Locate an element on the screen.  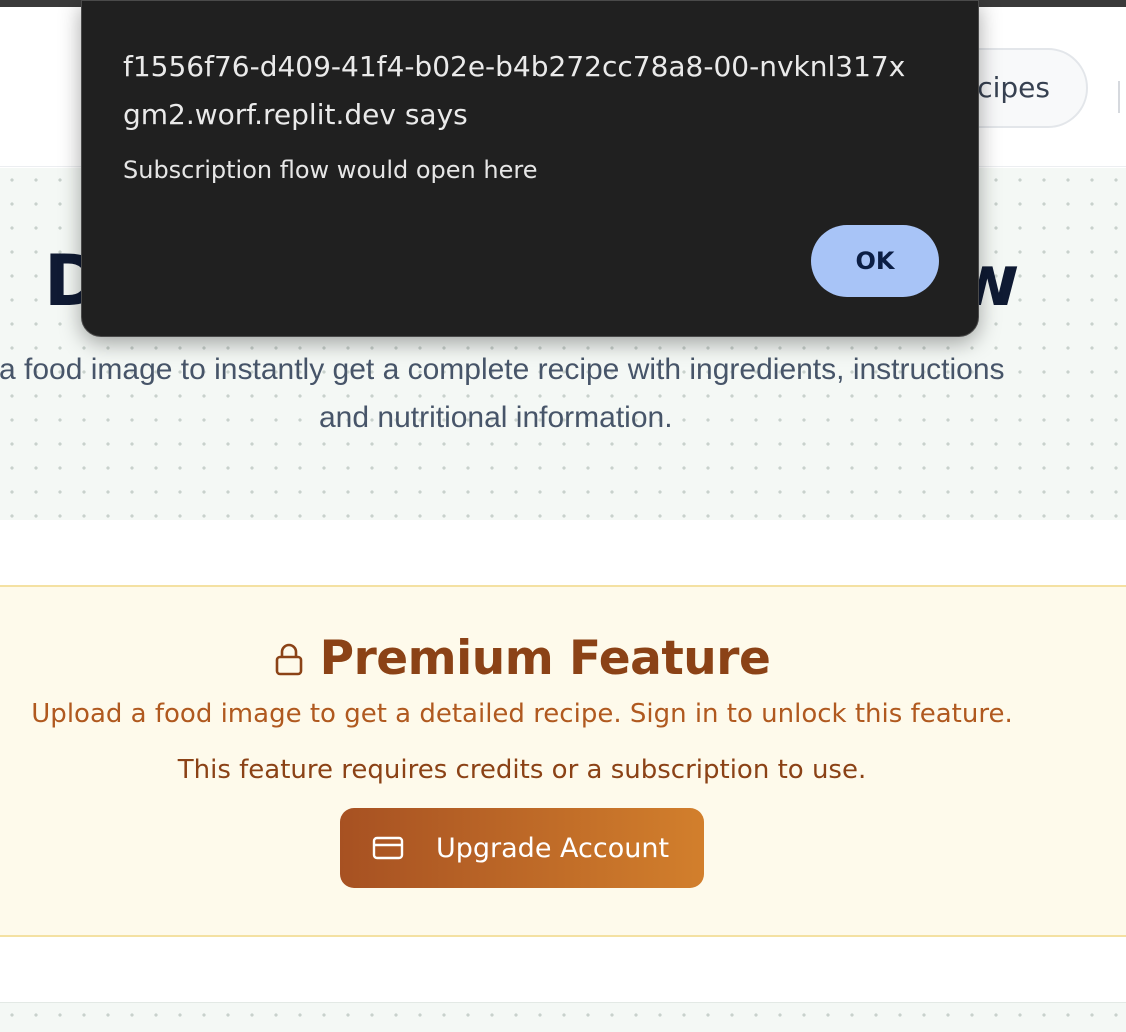
credit-card-icon is located at coordinates (388, 848).